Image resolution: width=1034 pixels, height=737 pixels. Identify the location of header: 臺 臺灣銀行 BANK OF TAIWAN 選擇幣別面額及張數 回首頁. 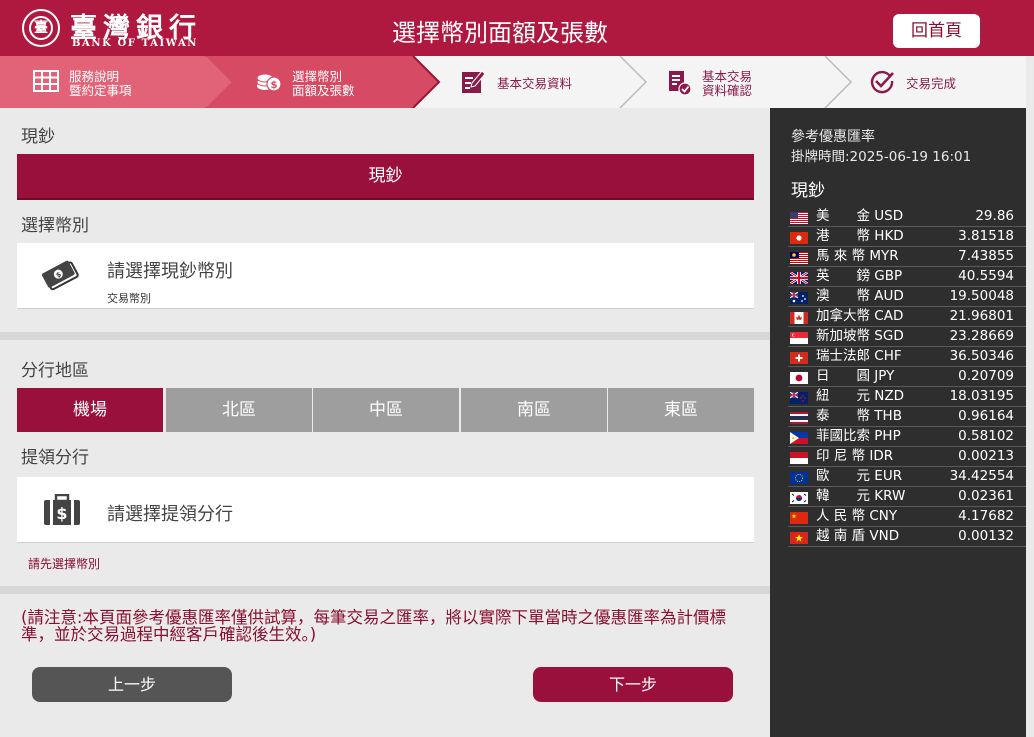
(517, 28).